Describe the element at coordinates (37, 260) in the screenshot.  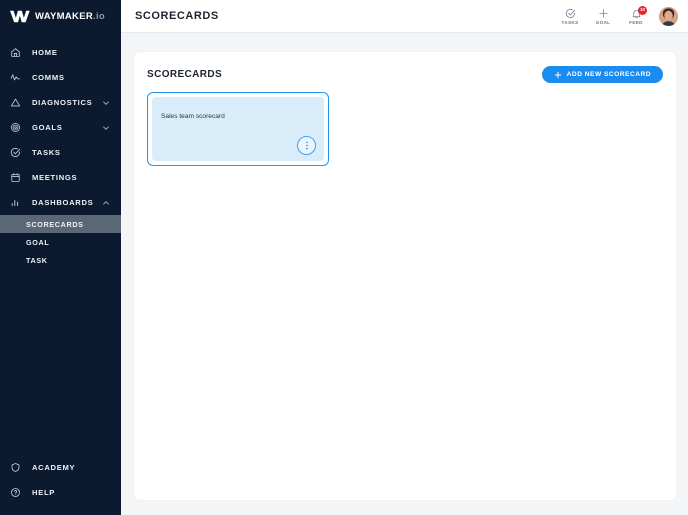
I see `sidebar-subitem-label: TASK` at that location.